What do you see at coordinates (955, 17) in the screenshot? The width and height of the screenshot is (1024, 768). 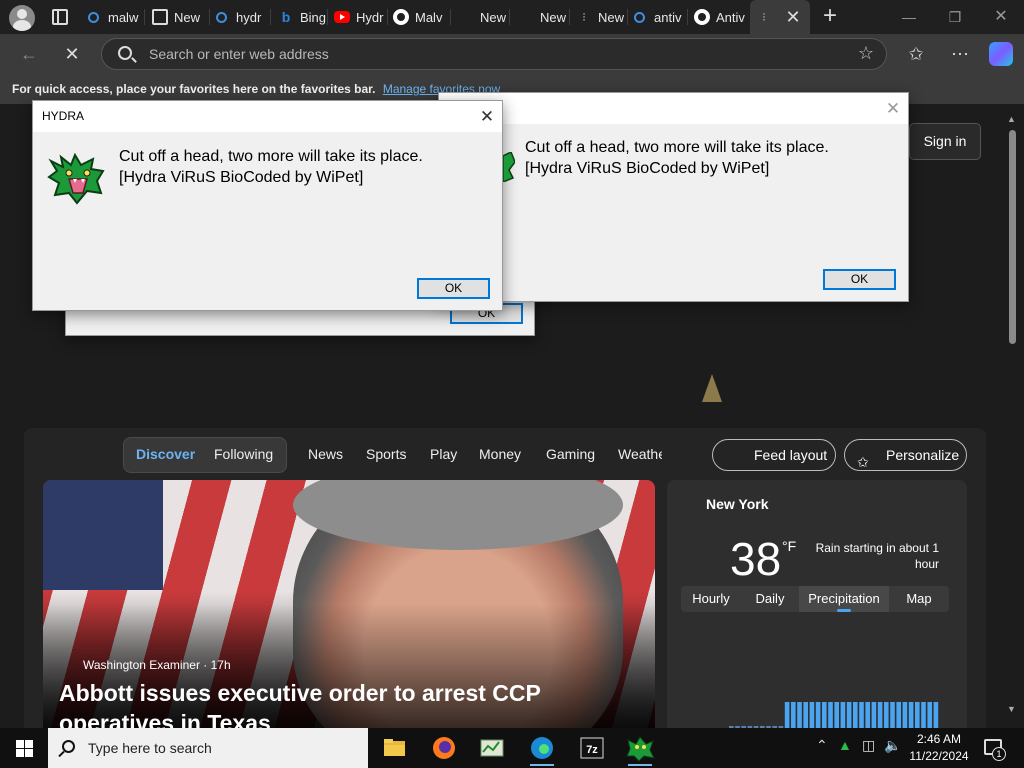 I see `restore-icon: ❐` at bounding box center [955, 17].